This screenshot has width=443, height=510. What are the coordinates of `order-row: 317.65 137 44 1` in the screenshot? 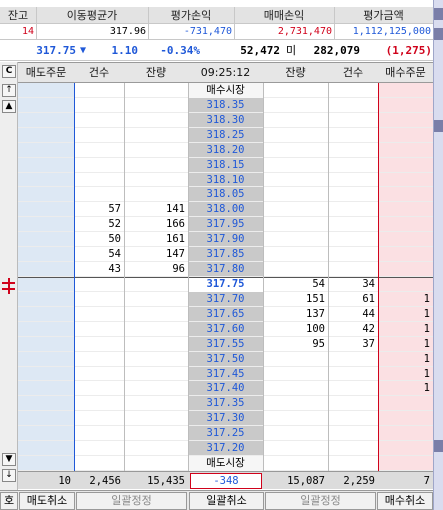 It's located at (225, 314).